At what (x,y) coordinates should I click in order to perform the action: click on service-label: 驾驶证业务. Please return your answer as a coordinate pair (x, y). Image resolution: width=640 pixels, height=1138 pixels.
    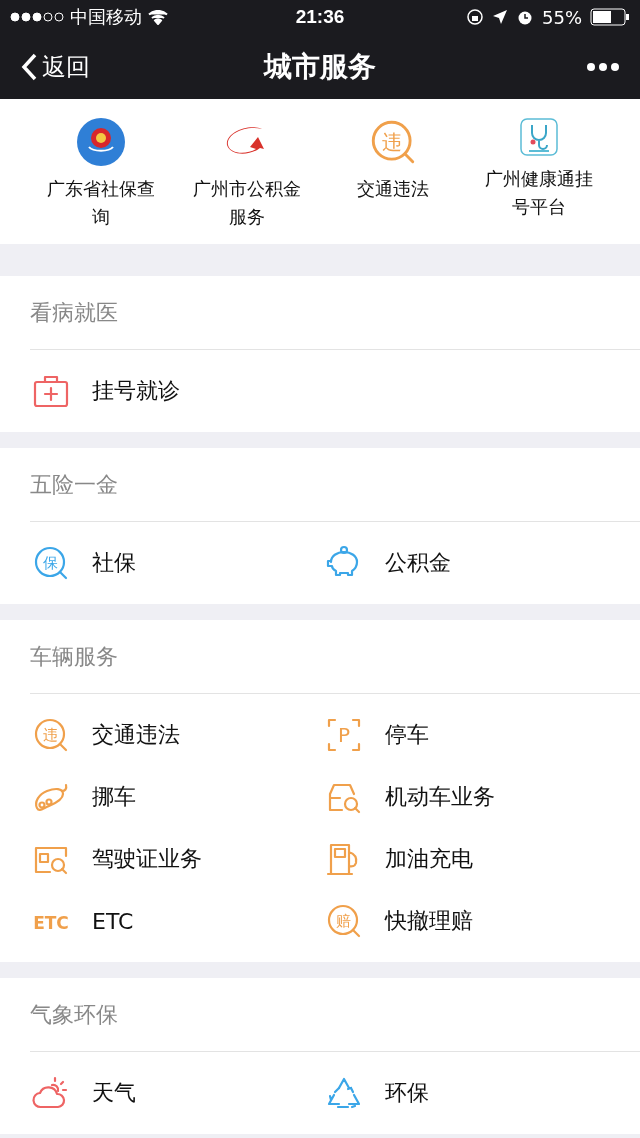
    Looking at the image, I should click on (147, 859).